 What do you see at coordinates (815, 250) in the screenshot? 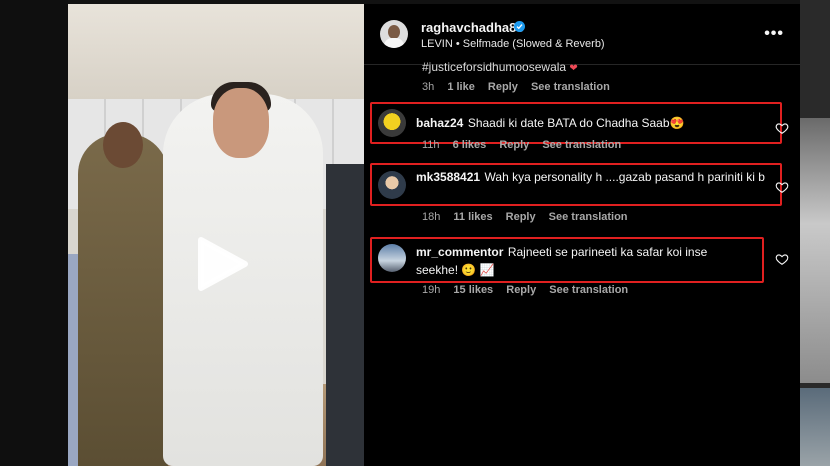
I see `adjacent-post-thumbnail` at bounding box center [815, 250].